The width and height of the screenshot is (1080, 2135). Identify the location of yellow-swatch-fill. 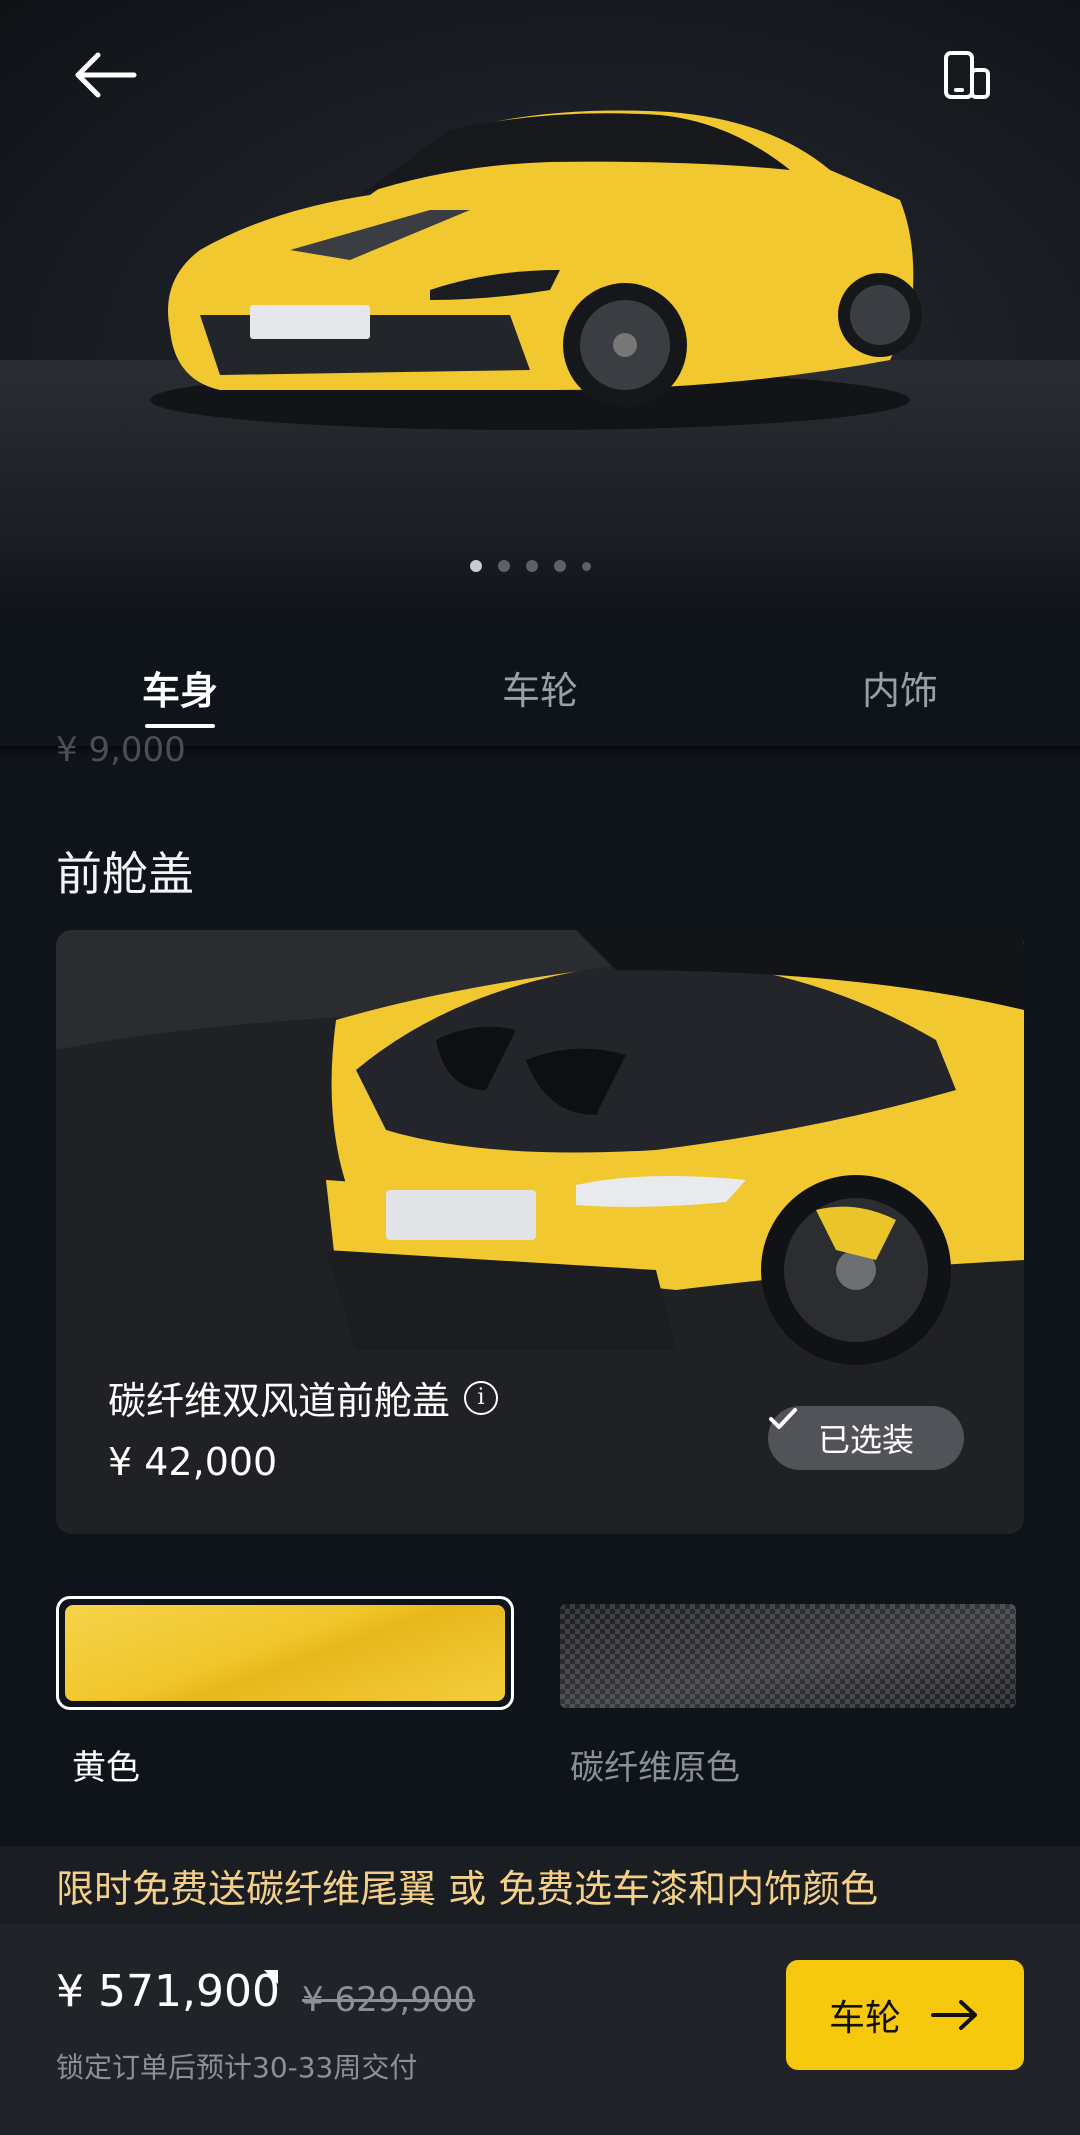
(285, 1653).